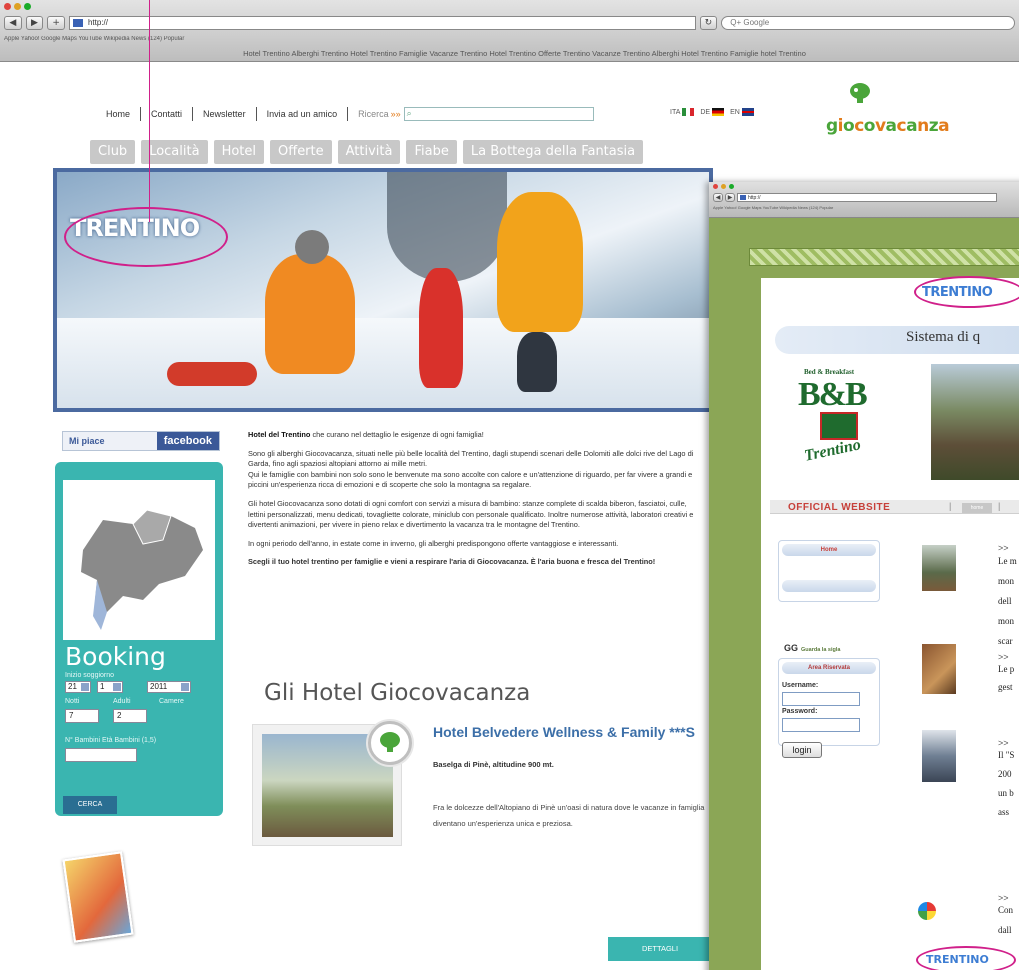 The image size is (1019, 970). What do you see at coordinates (369, 152) in the screenshot?
I see `menu-attivita: Attività` at bounding box center [369, 152].